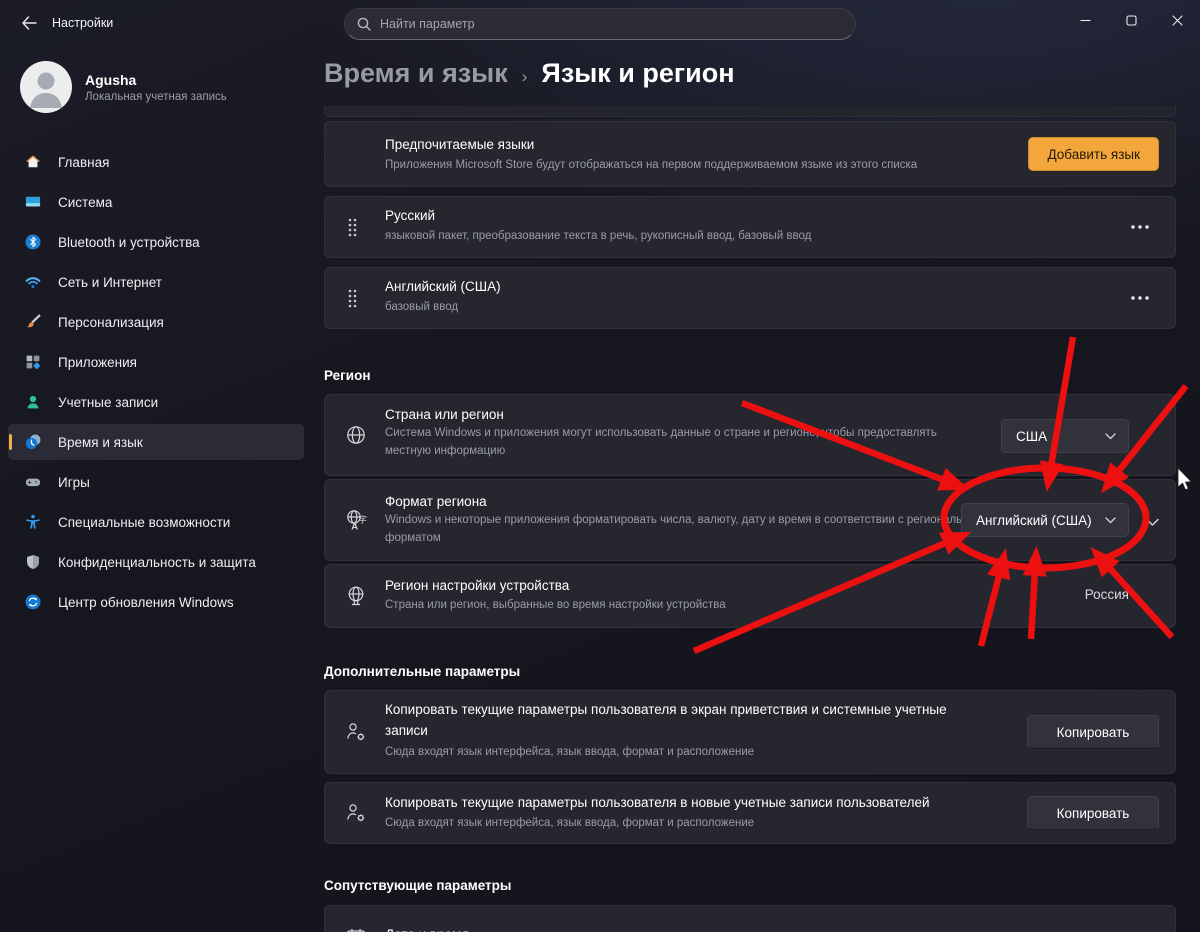 Image resolution: width=1200 pixels, height=932 pixels. Describe the element at coordinates (416, 73) in the screenshot. I see `breadcrumb-parent: Время и язык` at that location.